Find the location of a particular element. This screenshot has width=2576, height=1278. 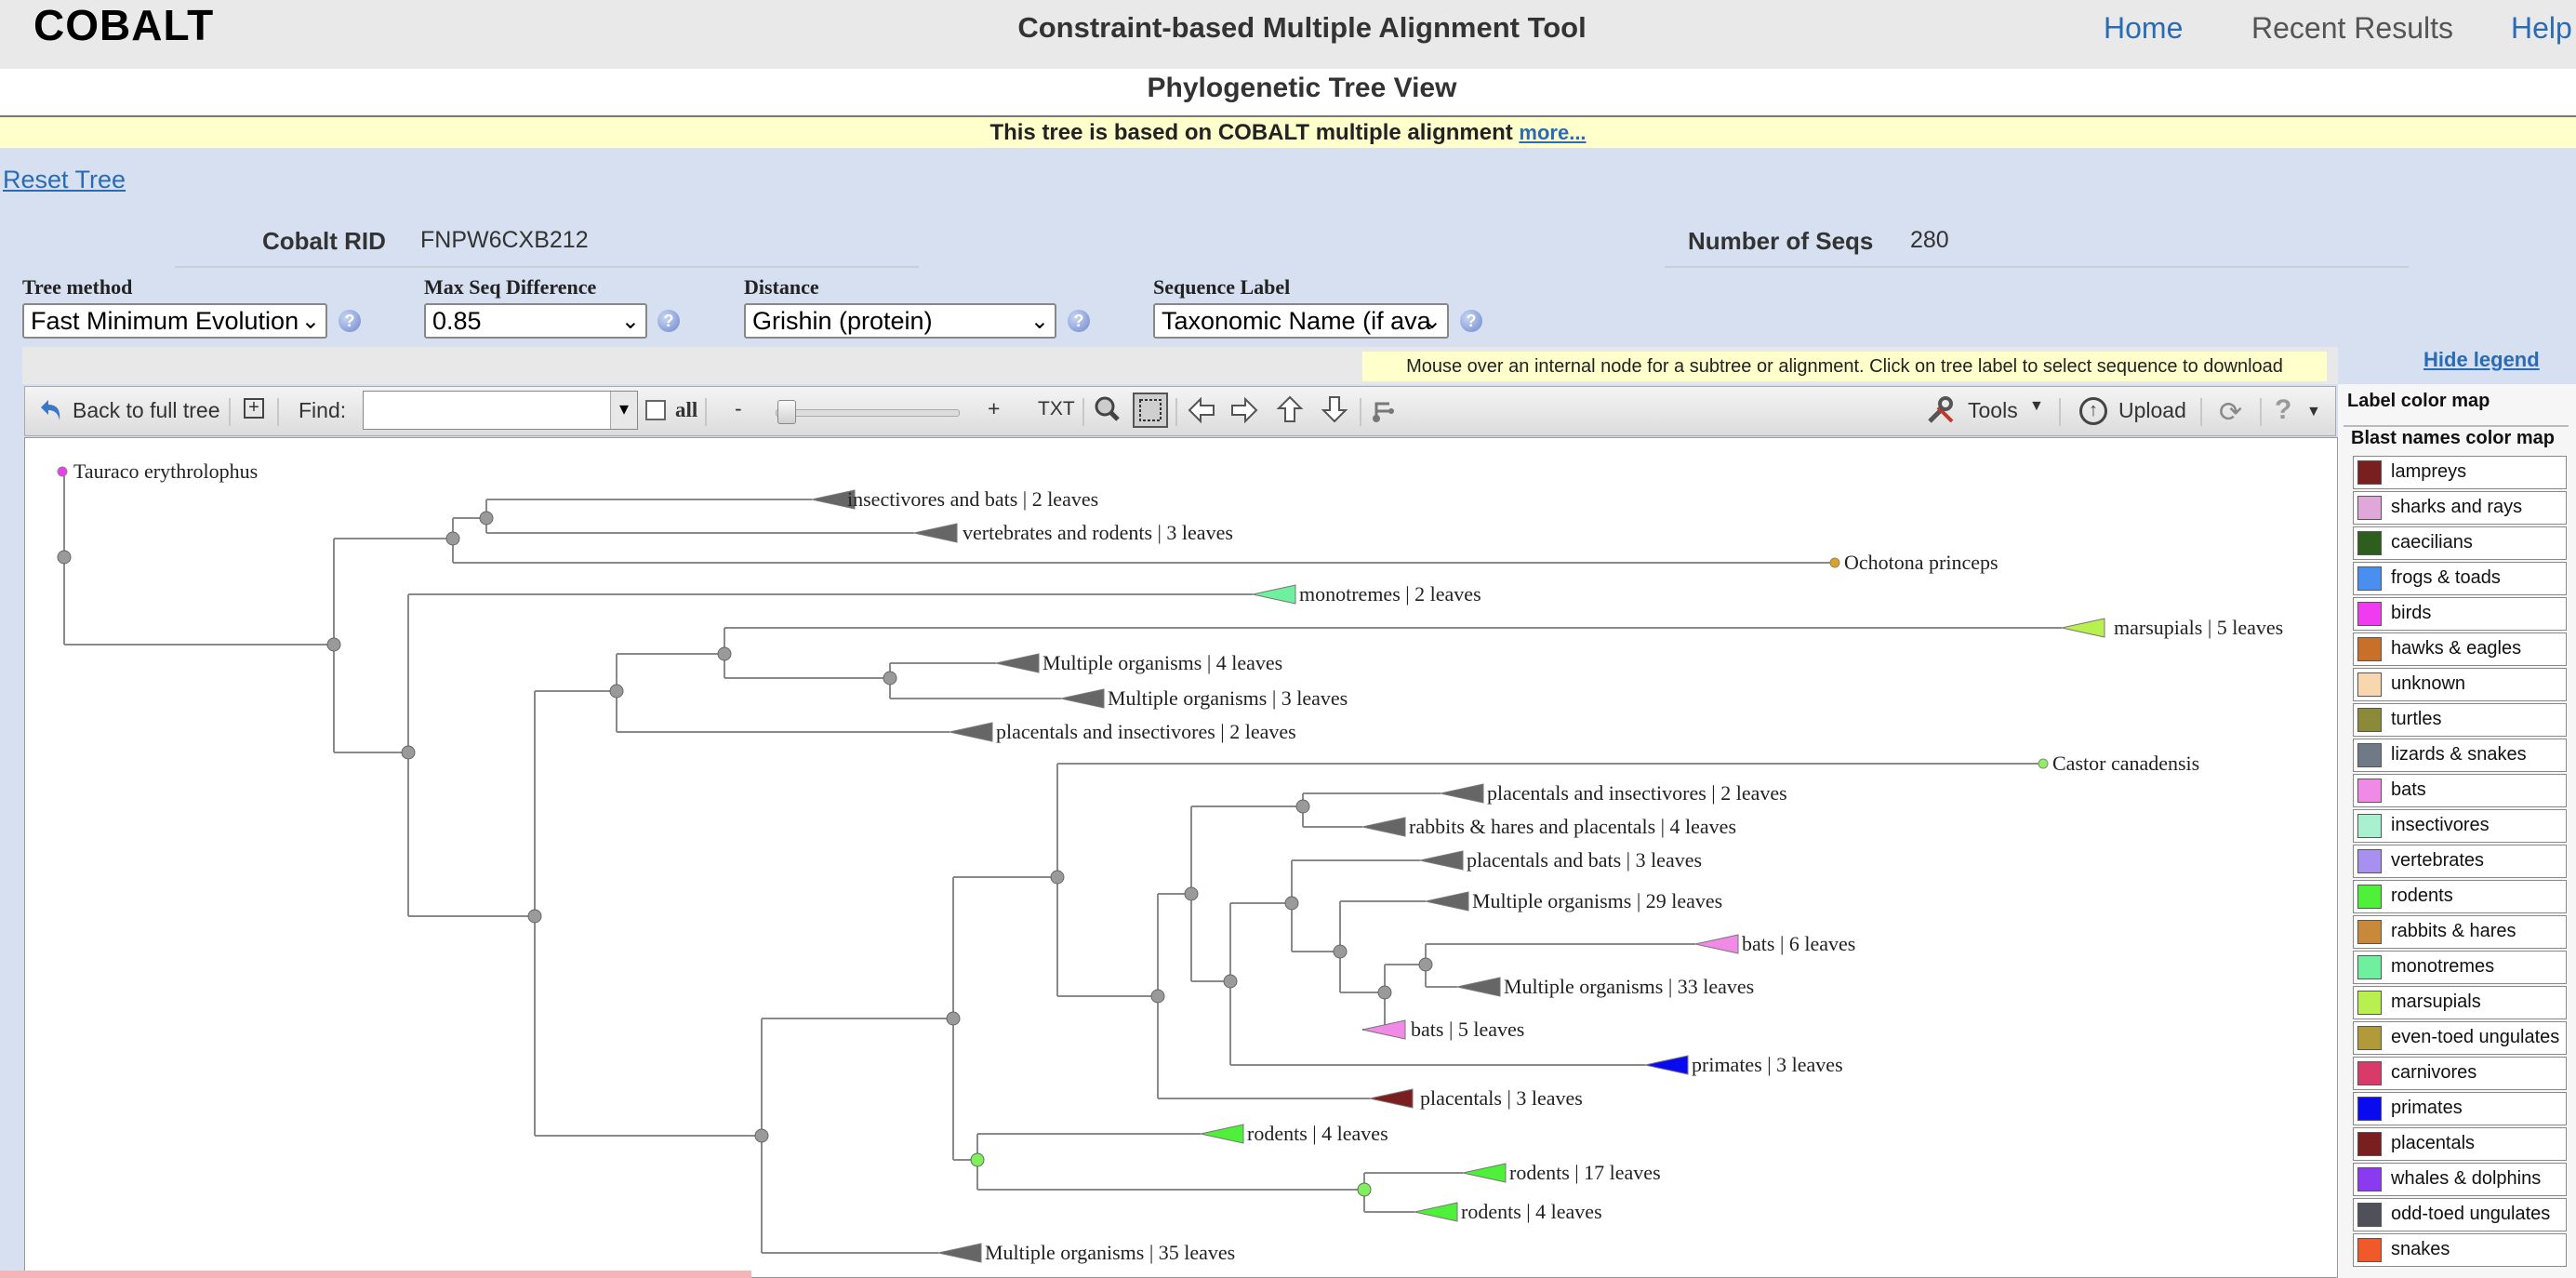

tree-leaf-label: marsupials | 5 leaves is located at coordinates (2198, 627).